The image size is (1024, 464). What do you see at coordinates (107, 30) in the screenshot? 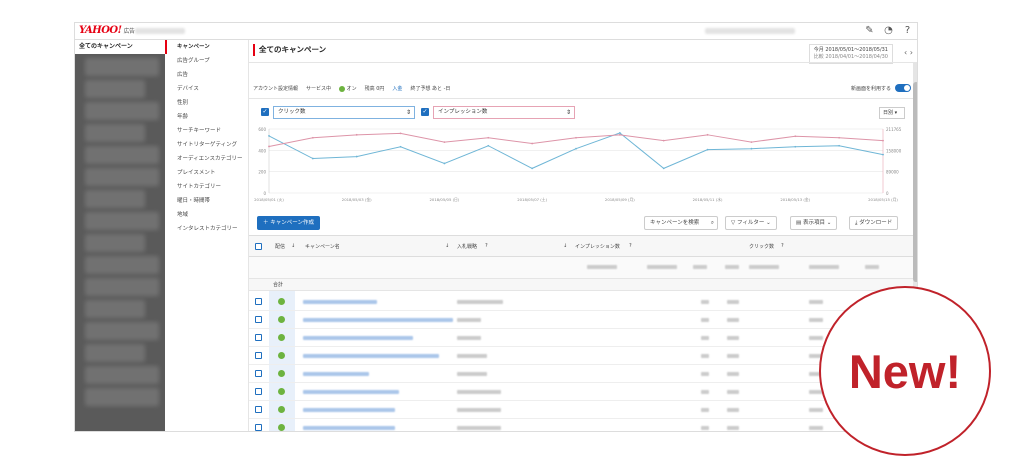
I see `yahoo-logo: YAHOO! 広告` at bounding box center [107, 30].